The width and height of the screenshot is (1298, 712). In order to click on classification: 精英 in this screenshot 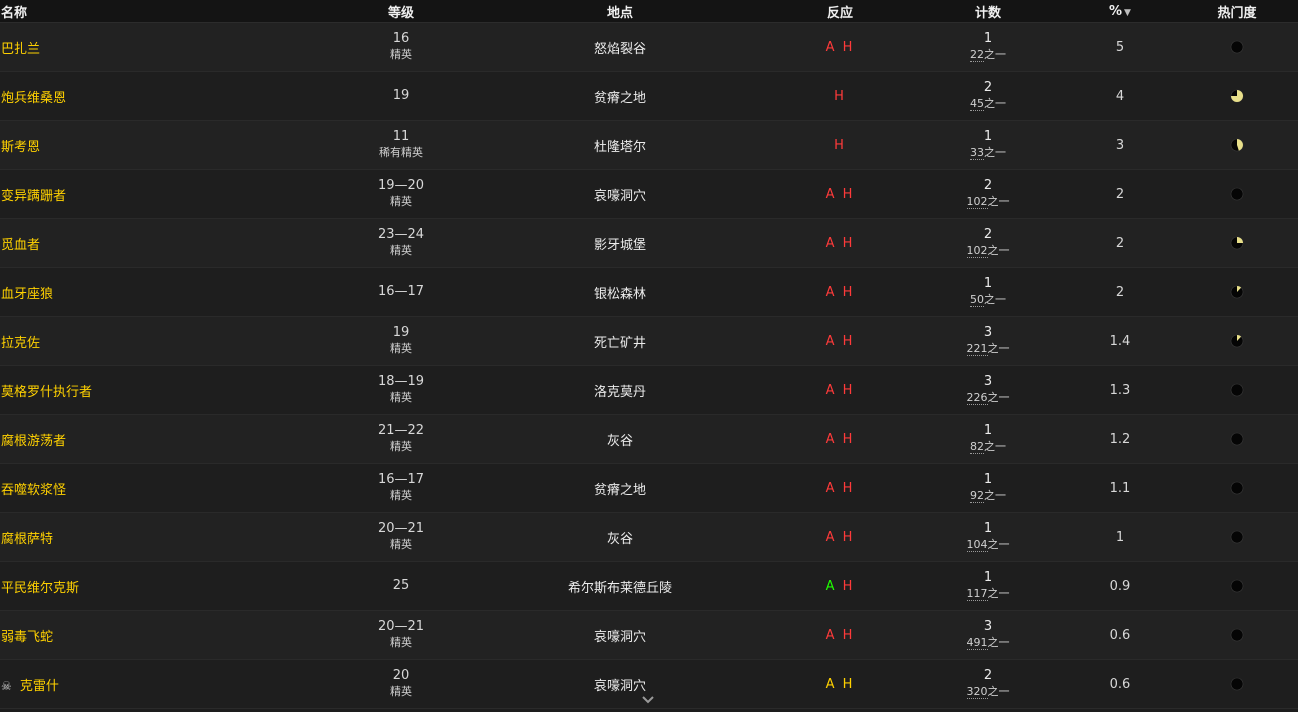, I will do `click(401, 446)`.